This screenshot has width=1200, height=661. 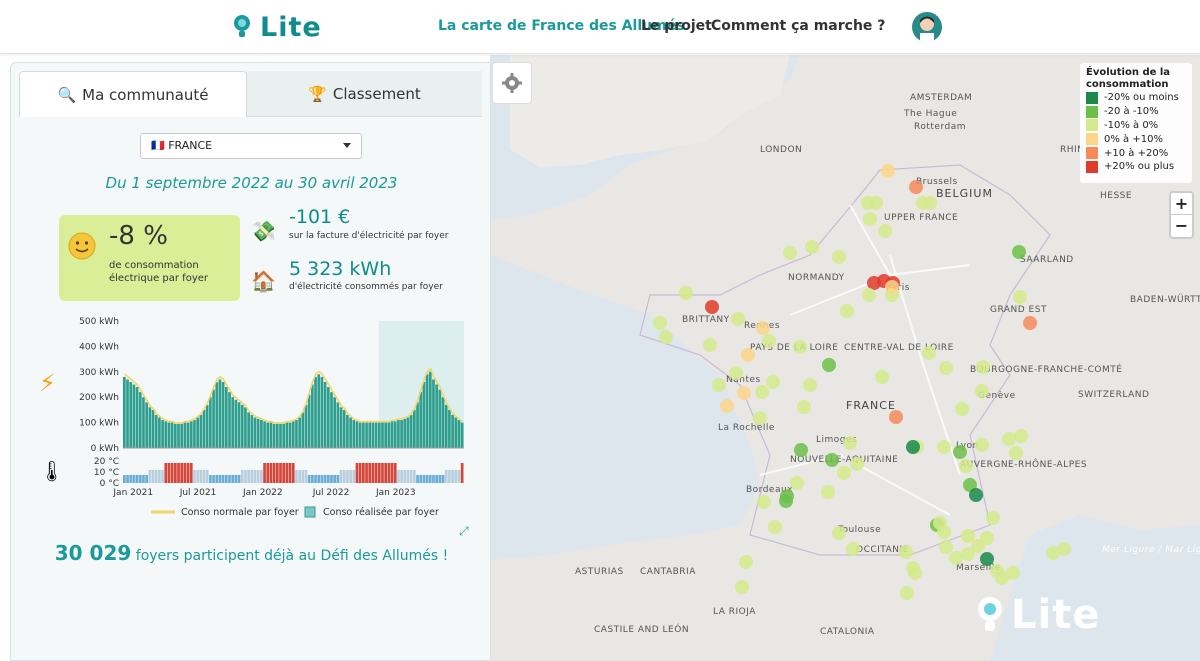 I want to click on temperature-bar, so click(x=430, y=479).